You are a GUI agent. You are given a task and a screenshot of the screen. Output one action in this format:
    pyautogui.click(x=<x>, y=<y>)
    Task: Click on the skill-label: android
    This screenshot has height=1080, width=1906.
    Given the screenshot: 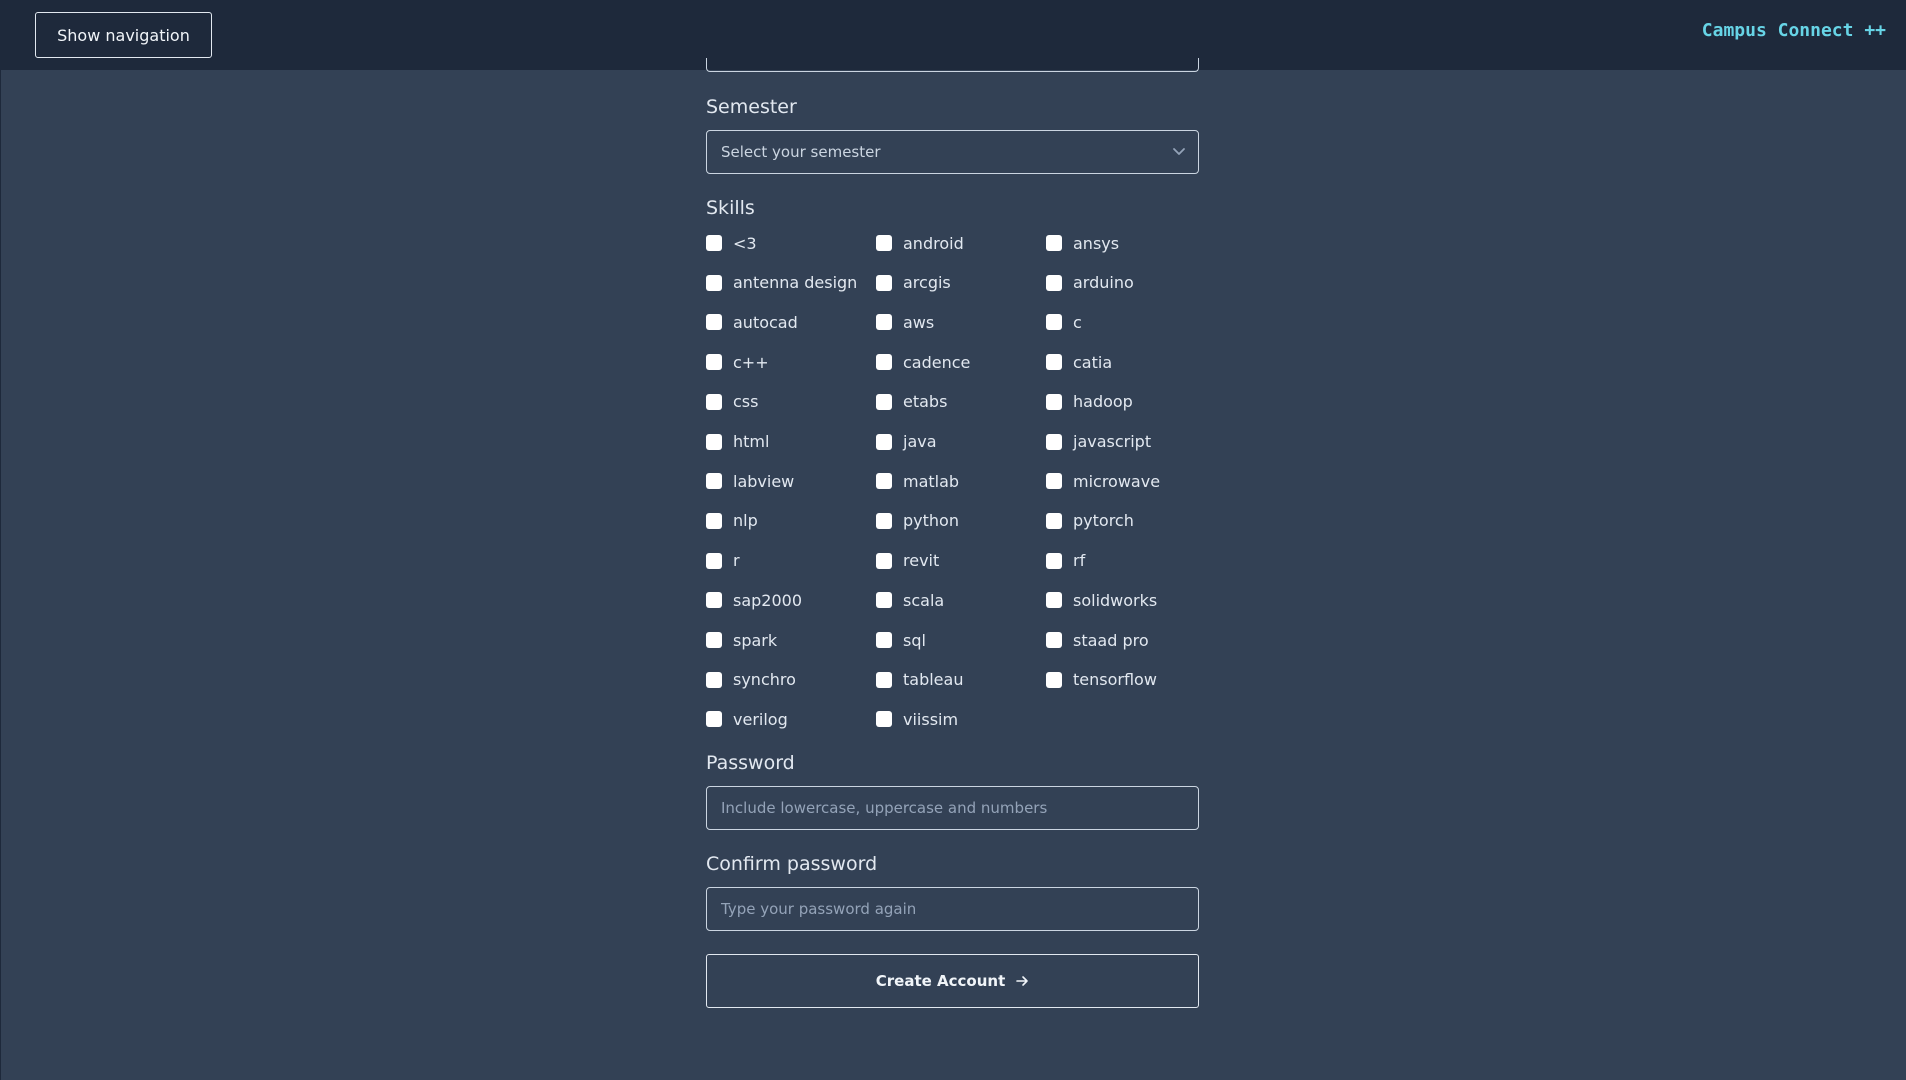 What is the action you would take?
    pyautogui.click(x=933, y=243)
    